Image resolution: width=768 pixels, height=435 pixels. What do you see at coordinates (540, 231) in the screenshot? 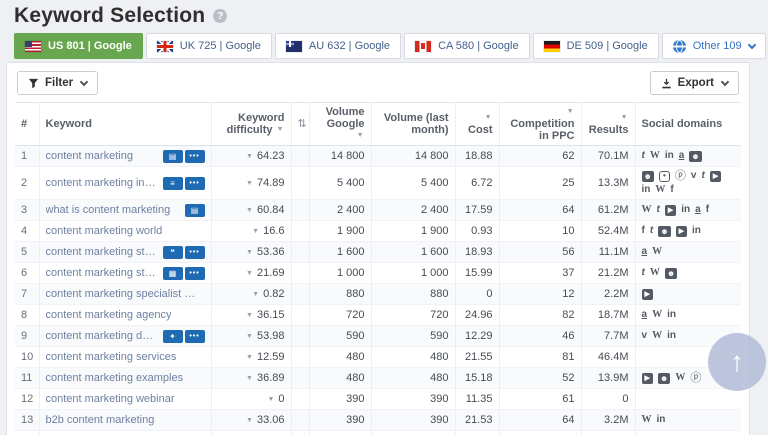
I see `competition-value: 10` at bounding box center [540, 231].